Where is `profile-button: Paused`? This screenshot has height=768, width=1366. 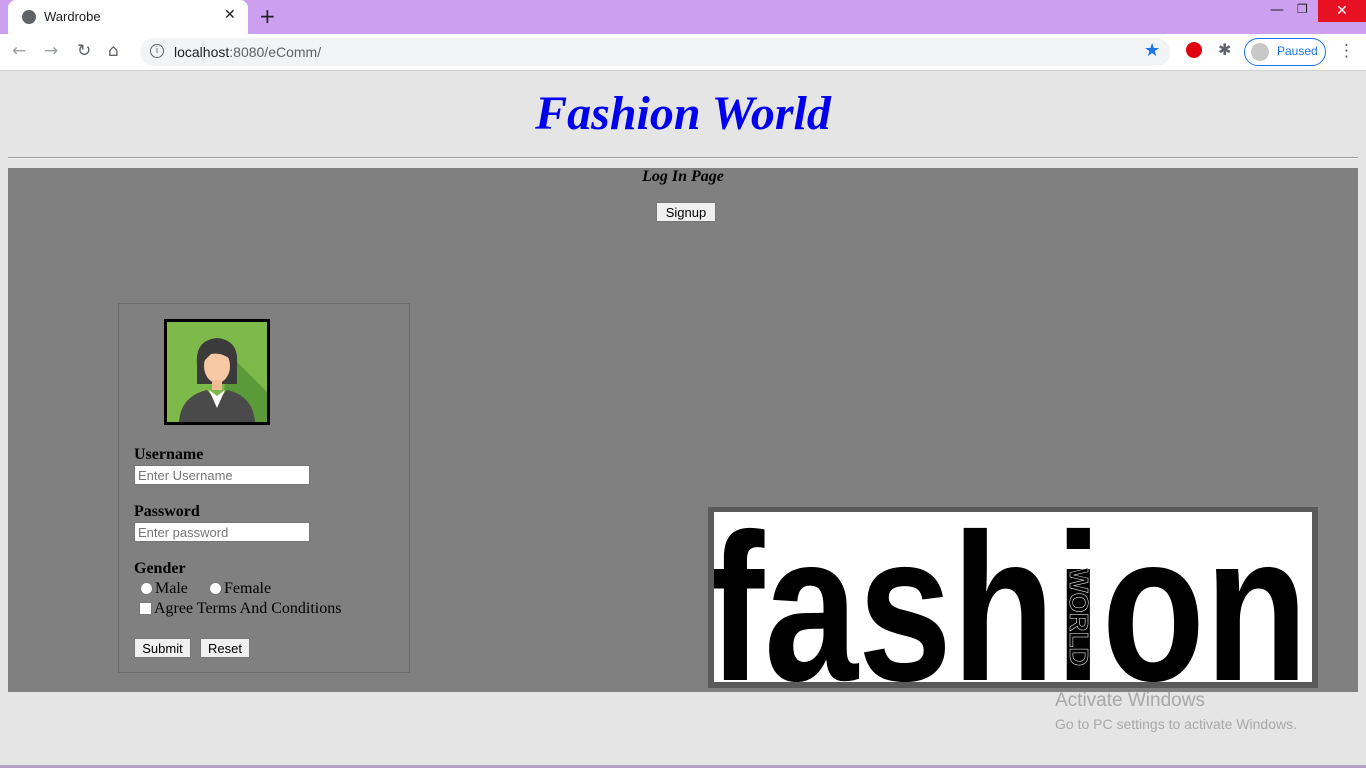
profile-button: Paused is located at coordinates (1285, 52).